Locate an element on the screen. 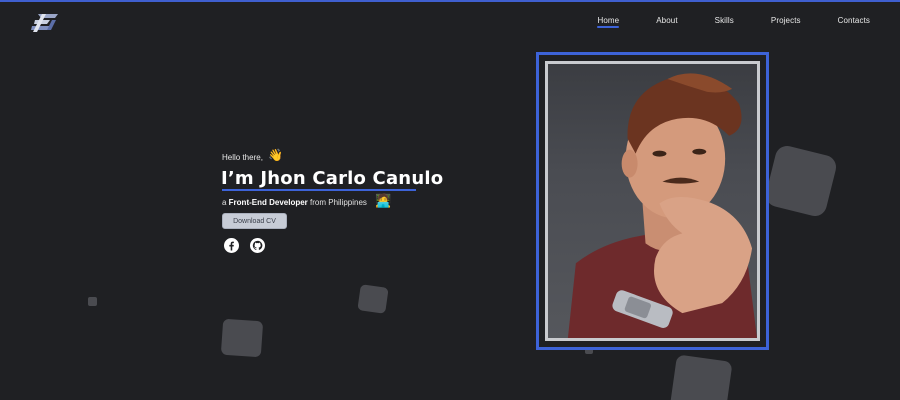 This screenshot has width=900, height=400. greeting-text: Hello there, is located at coordinates (242, 157).